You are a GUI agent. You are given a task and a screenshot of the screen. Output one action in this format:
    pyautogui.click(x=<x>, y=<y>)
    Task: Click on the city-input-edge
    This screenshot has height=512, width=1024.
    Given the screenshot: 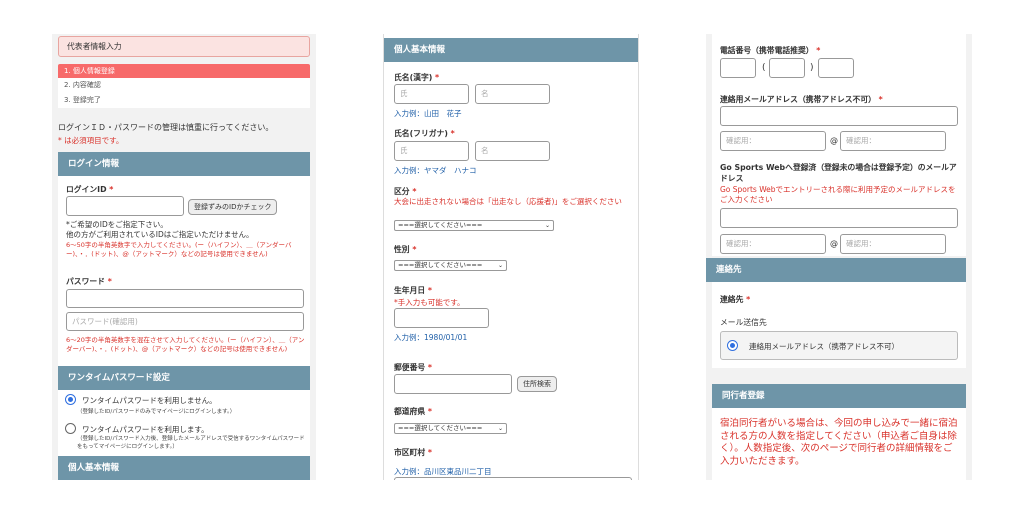 What is the action you would take?
    pyautogui.click(x=513, y=478)
    